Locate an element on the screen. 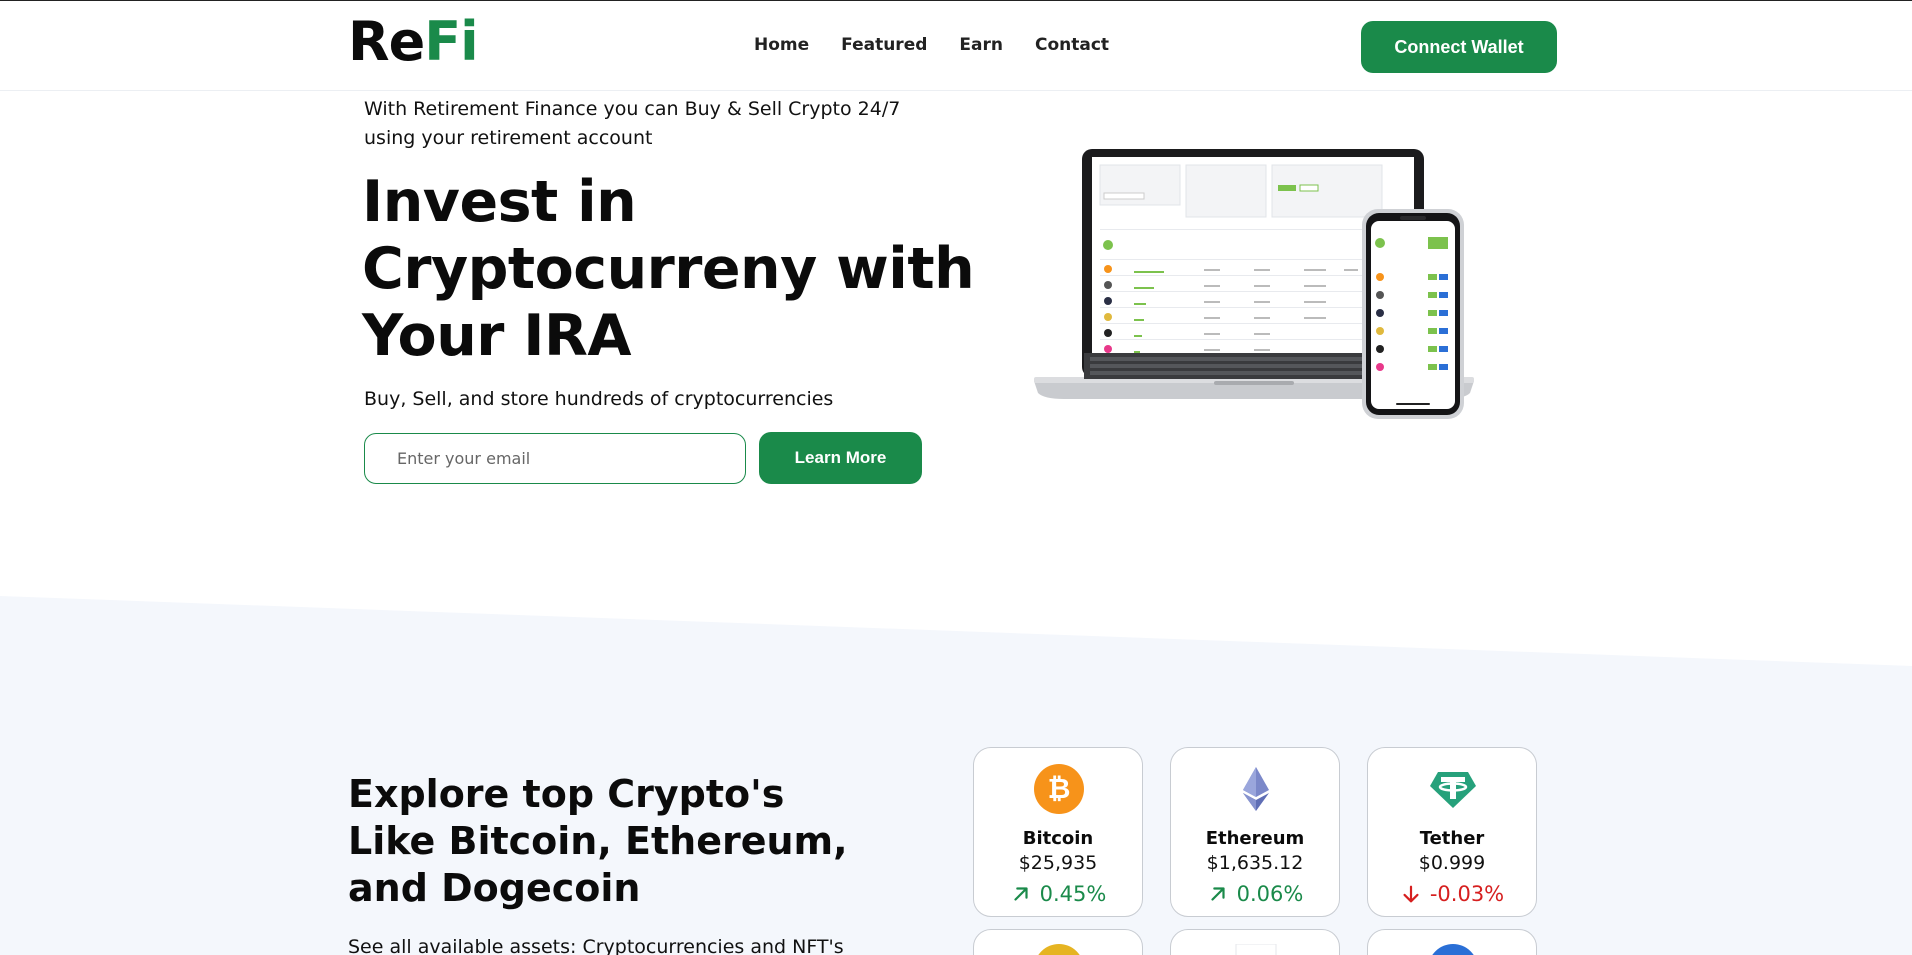  coin-change: 0.45% is located at coordinates (1058, 894).